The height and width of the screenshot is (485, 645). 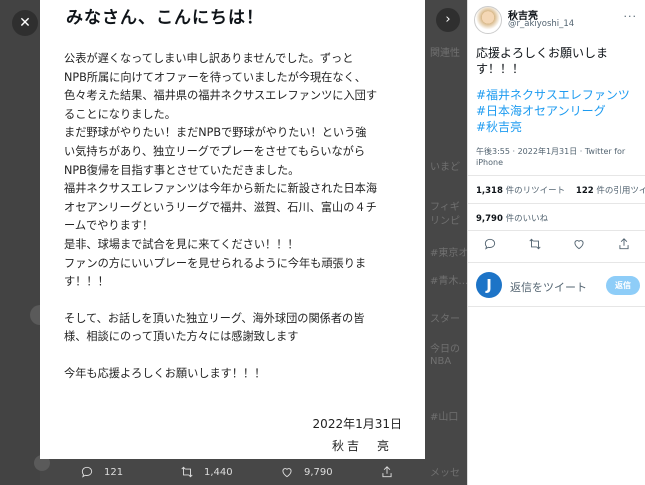 I want to click on viewer-action-bar: 121 1,440 9,790, so click(x=234, y=472).